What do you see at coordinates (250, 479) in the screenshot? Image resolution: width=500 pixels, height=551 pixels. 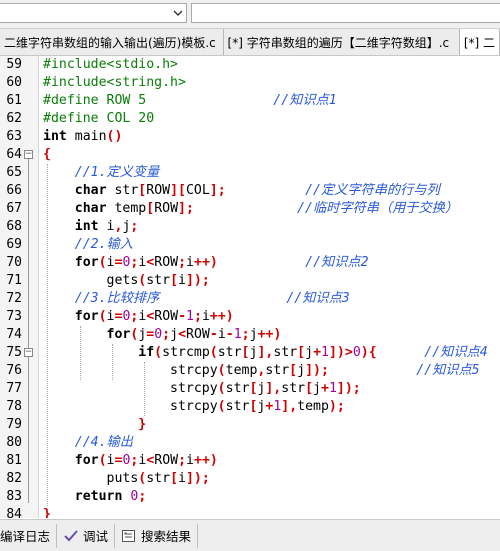 I see `code-line: 82 puts(str[i]);` at bounding box center [250, 479].